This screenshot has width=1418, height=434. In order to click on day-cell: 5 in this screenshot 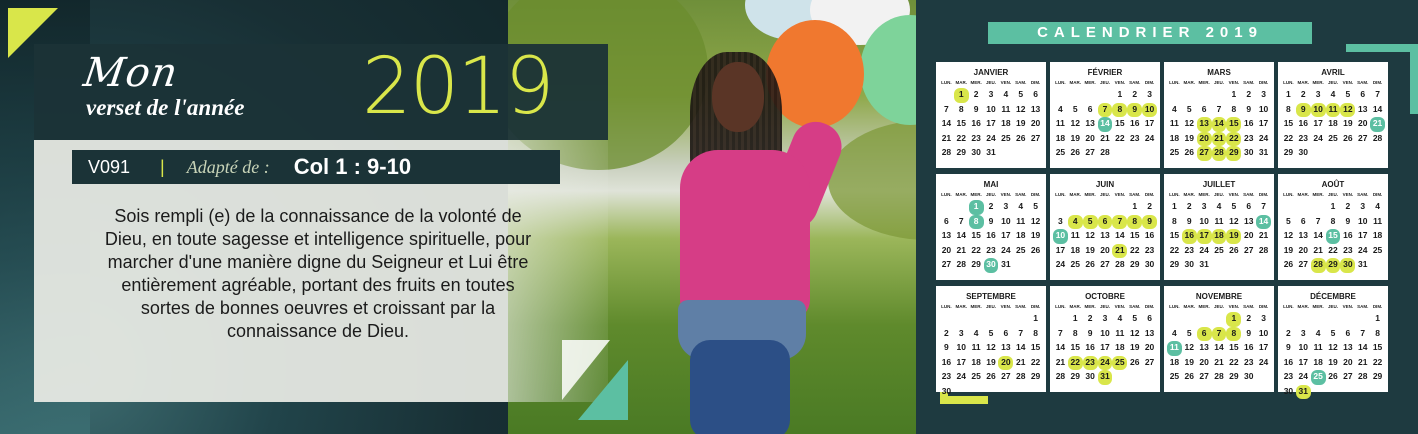, I will do `click(1135, 318)`.